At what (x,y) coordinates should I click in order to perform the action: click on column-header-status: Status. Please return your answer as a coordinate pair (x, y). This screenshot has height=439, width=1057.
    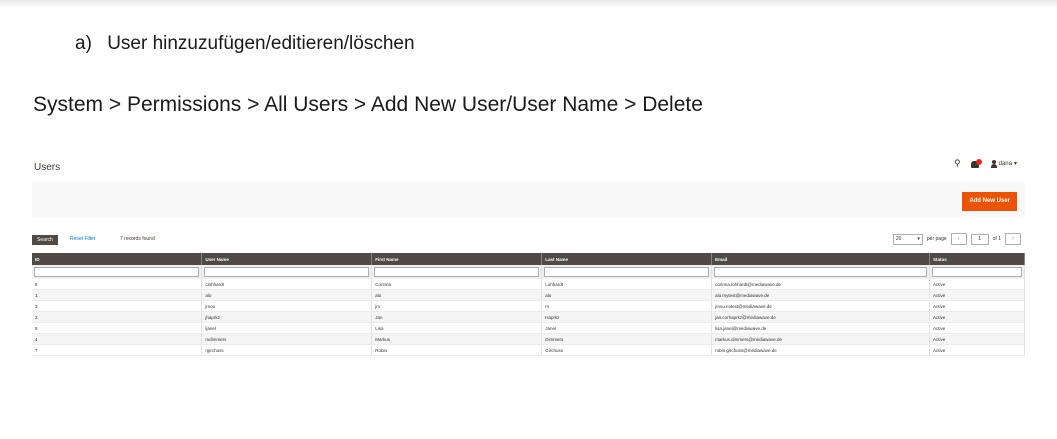
    Looking at the image, I should click on (977, 259).